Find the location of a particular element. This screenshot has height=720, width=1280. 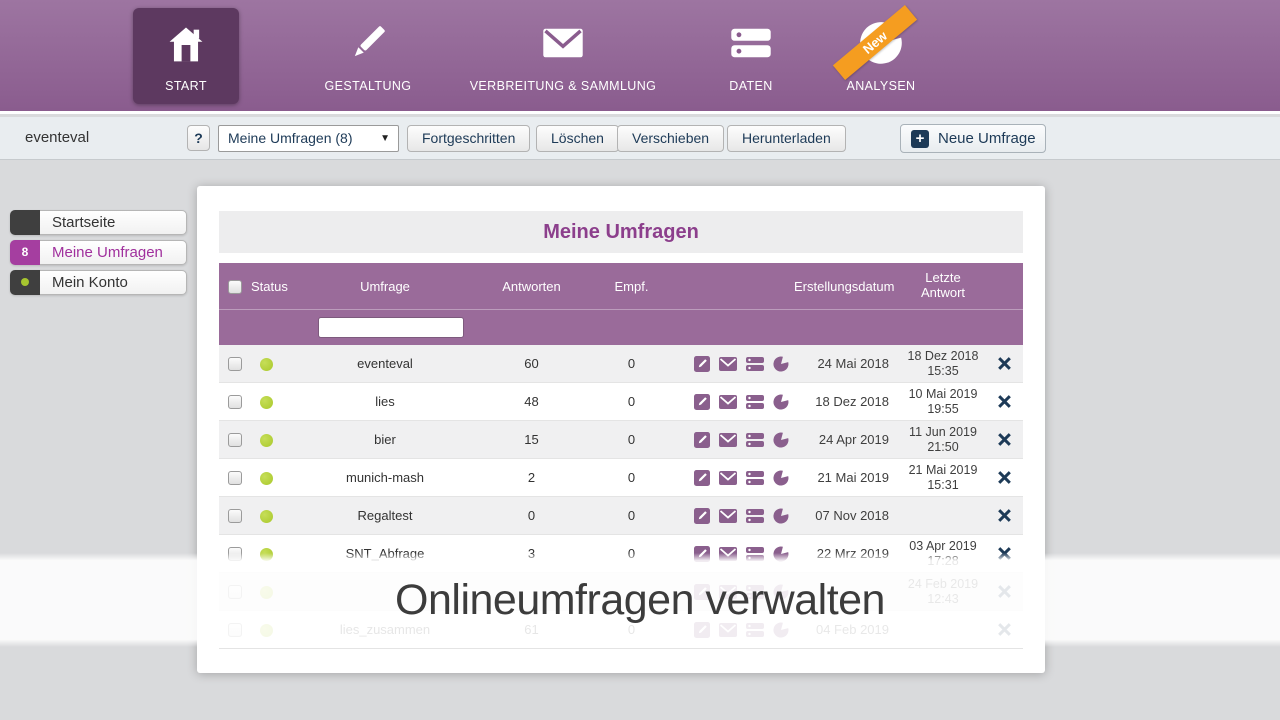

survey-name: lies is located at coordinates (385, 401).